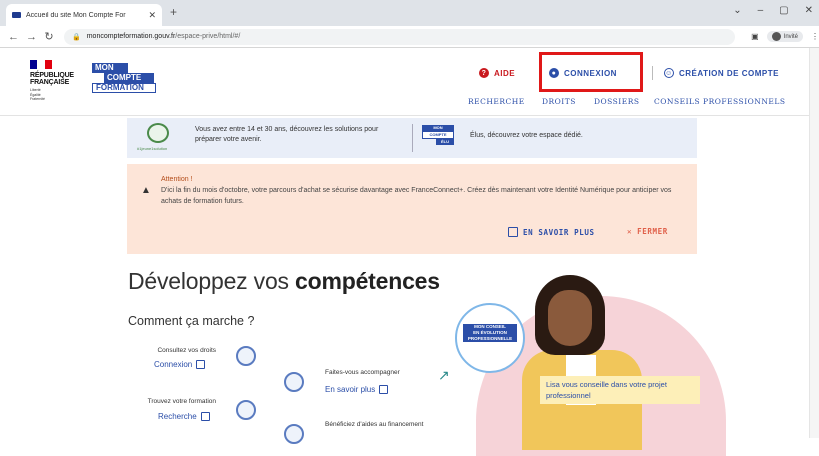  I want to click on devise: Liberté Égalité Fraternité, so click(52, 95).